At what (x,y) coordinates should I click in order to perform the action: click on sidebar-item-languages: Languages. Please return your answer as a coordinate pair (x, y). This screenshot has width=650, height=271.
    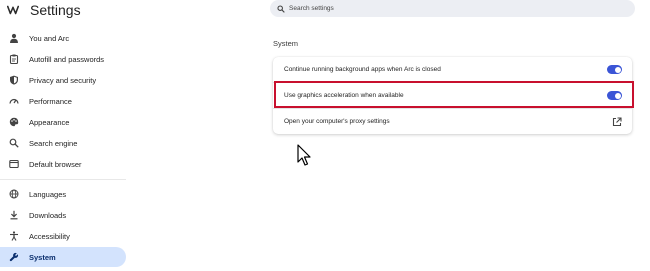
    Looking at the image, I should click on (63, 194).